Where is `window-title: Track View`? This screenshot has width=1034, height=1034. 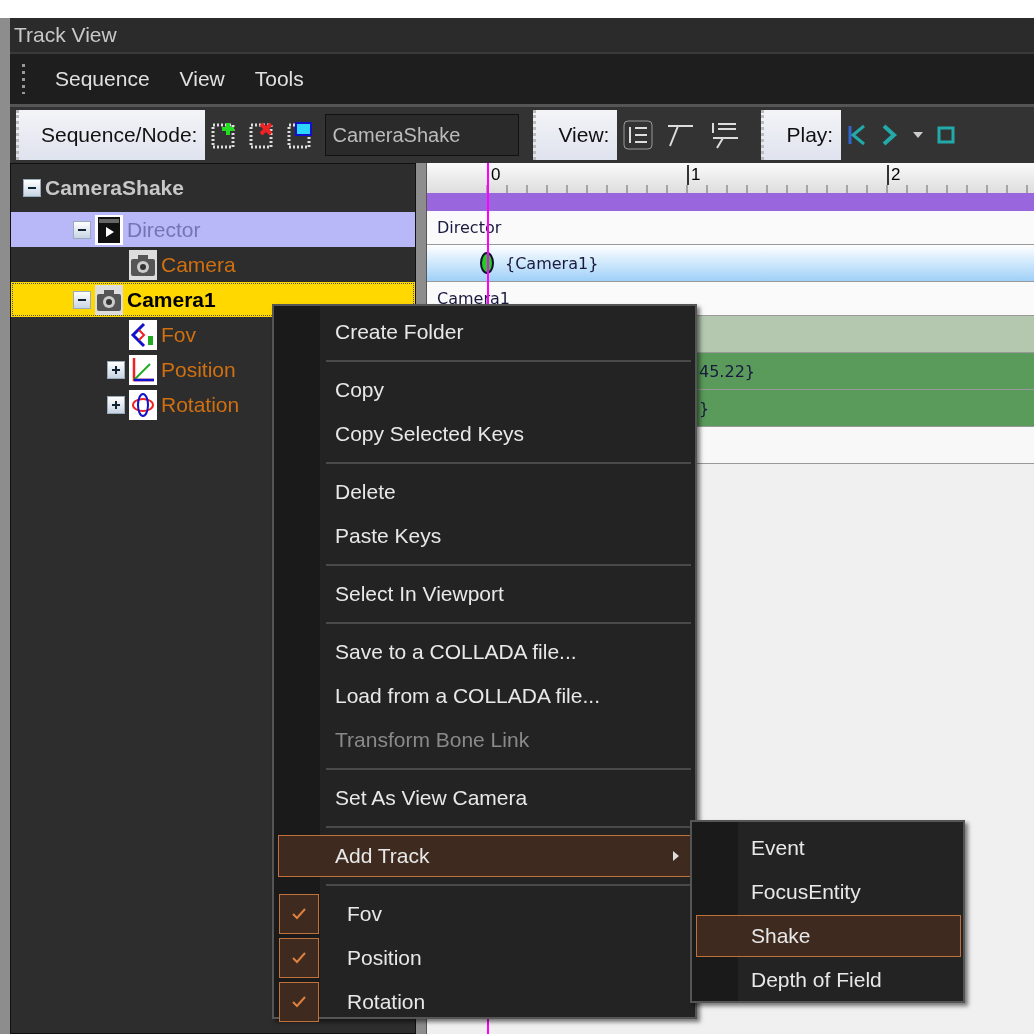
window-title: Track View is located at coordinates (65, 35).